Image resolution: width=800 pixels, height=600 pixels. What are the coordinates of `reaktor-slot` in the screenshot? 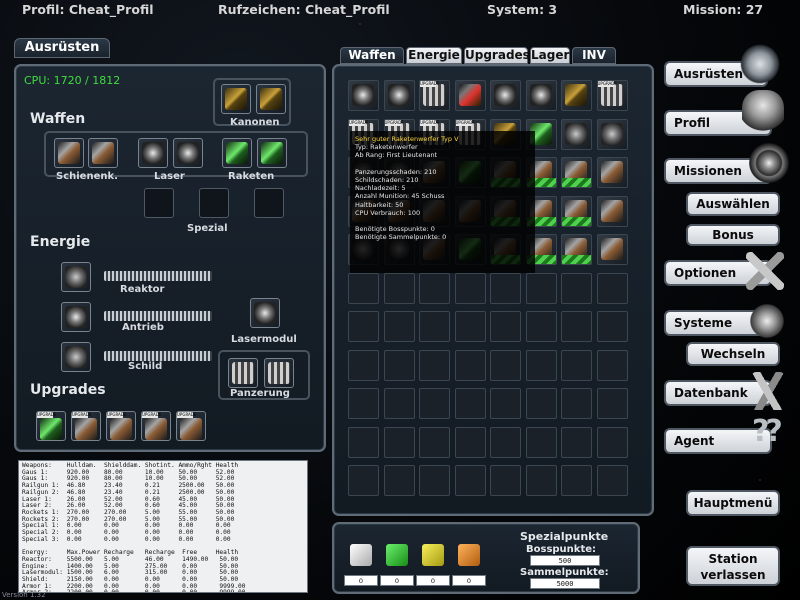 It's located at (76, 277).